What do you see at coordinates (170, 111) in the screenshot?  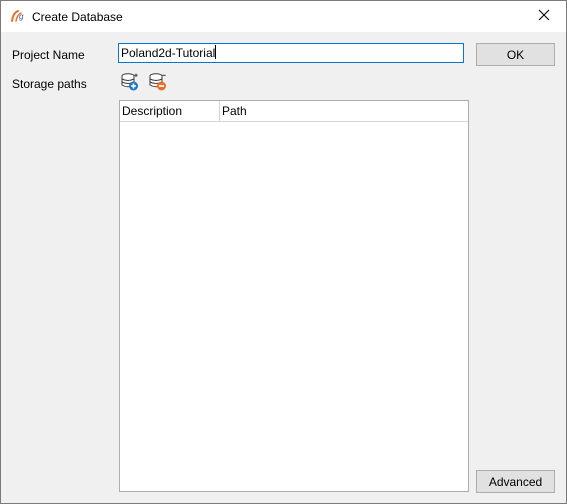 I see `column-header-description: Description` at bounding box center [170, 111].